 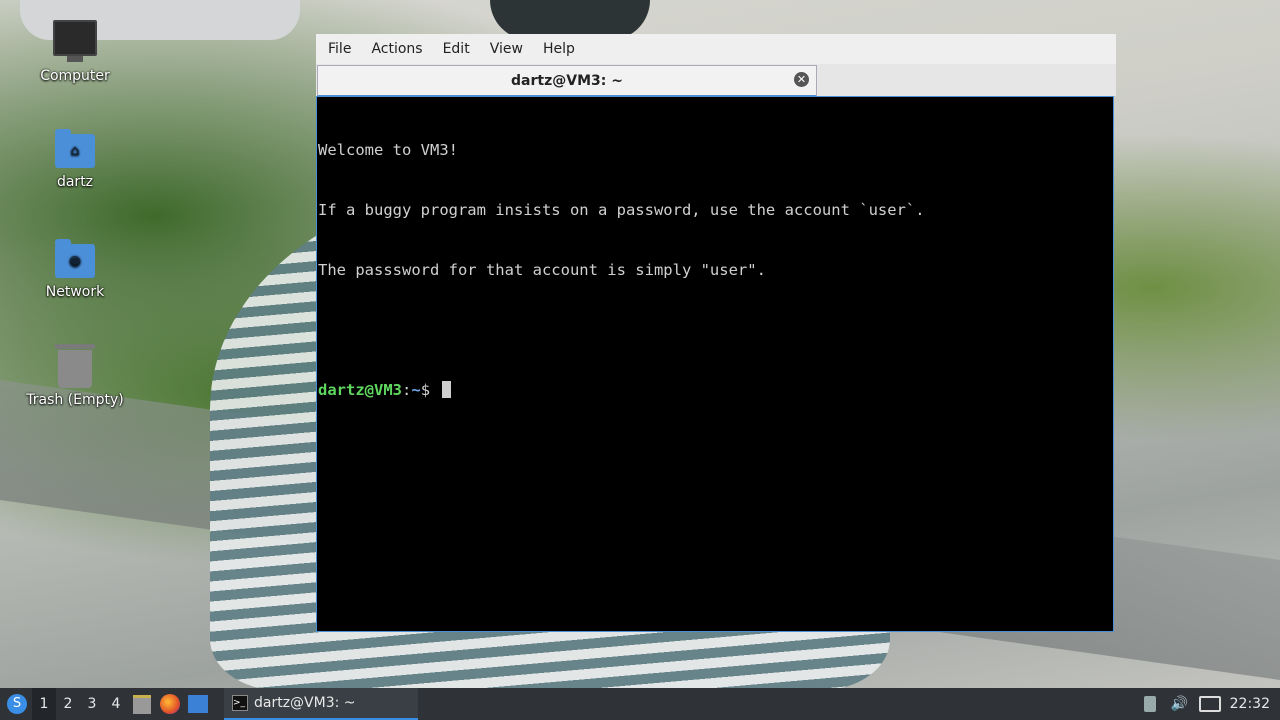 I want to click on tab-title: dartz@VM3: ~, so click(x=567, y=80).